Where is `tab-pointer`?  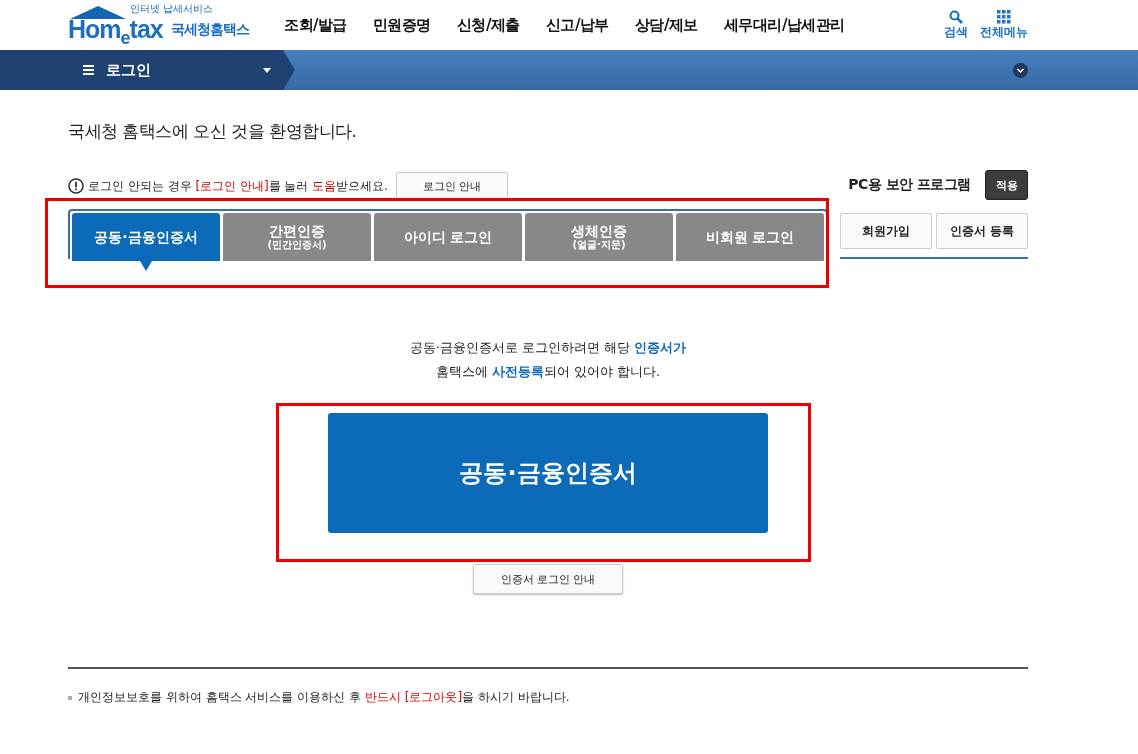 tab-pointer is located at coordinates (146, 266).